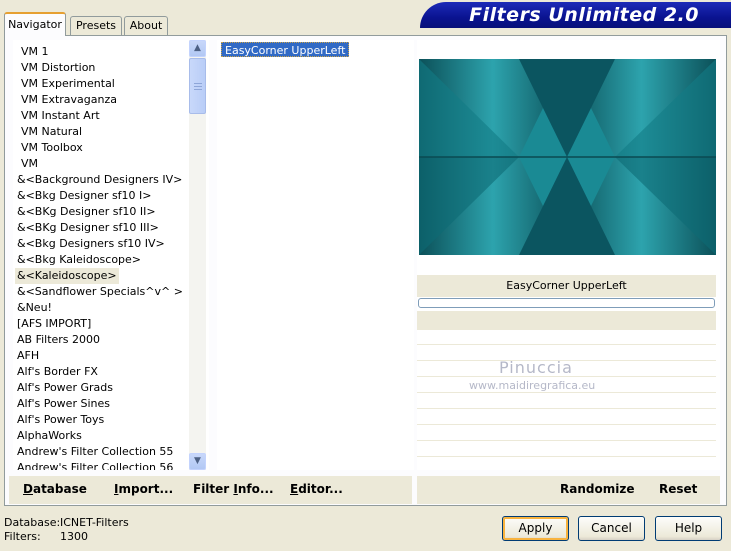 Image resolution: width=731 pixels, height=551 pixels. I want to click on category-item: VM Toolbox, so click(52, 148).